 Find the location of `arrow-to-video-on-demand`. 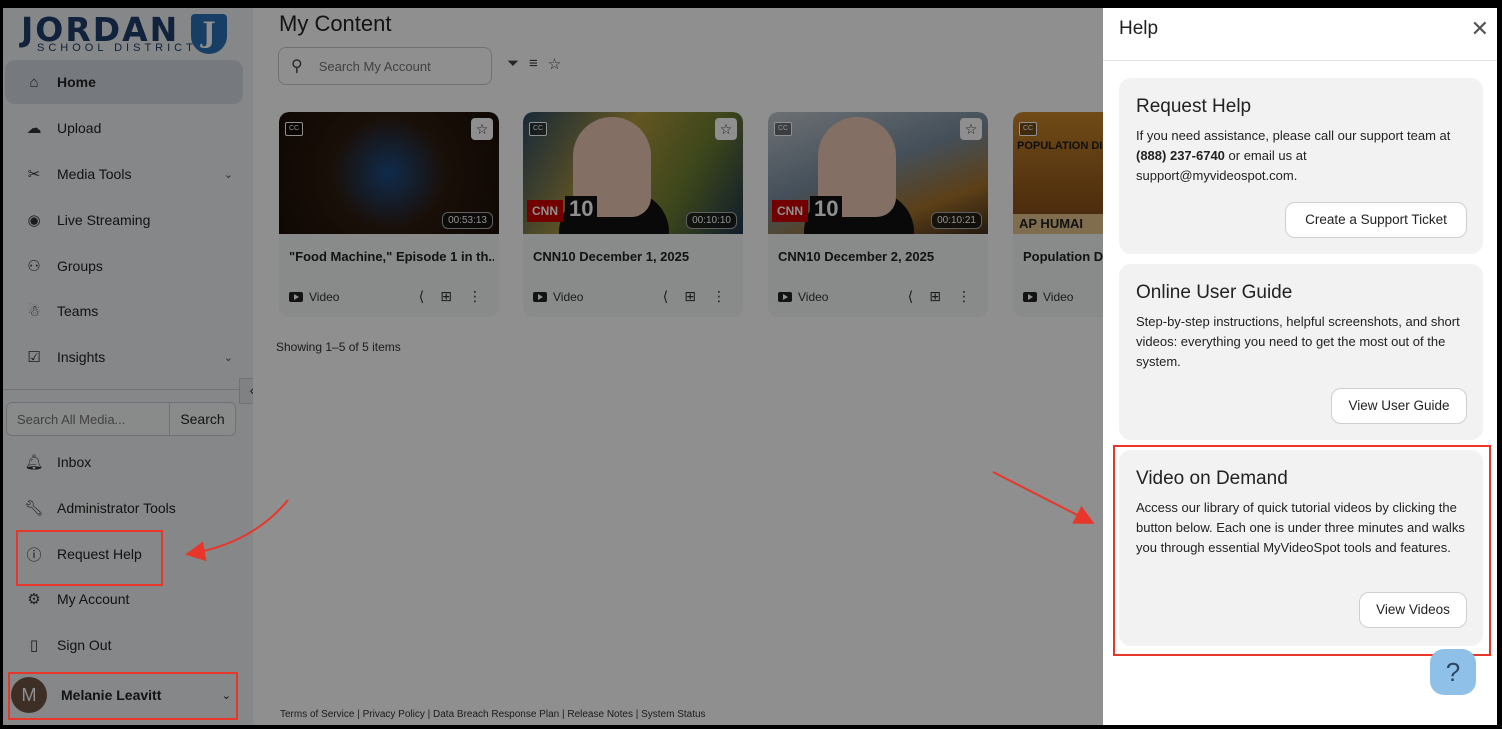

arrow-to-video-on-demand is located at coordinates (1043, 497).